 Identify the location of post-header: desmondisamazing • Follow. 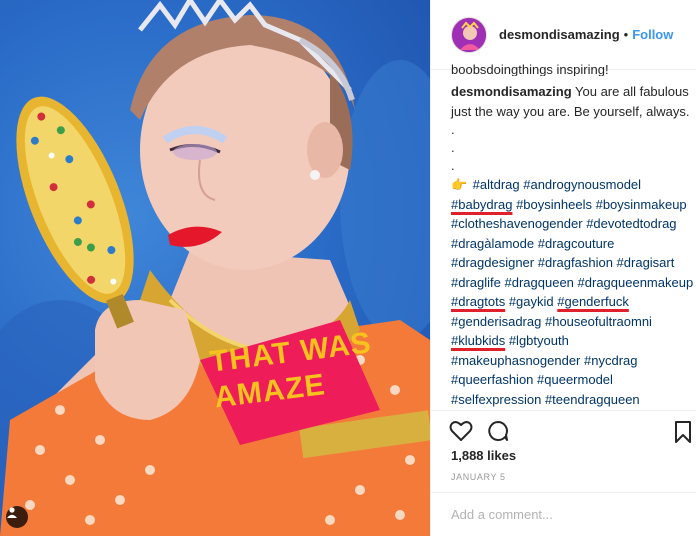
(563, 35).